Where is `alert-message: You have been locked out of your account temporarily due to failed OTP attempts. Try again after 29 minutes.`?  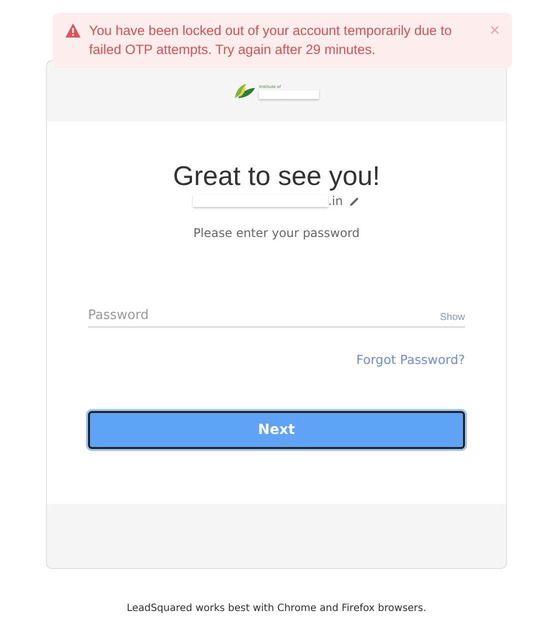 alert-message: You have been locked out of your account temporarily due to failed OTP attempts. Try again after 29 minutes. is located at coordinates (271, 40).